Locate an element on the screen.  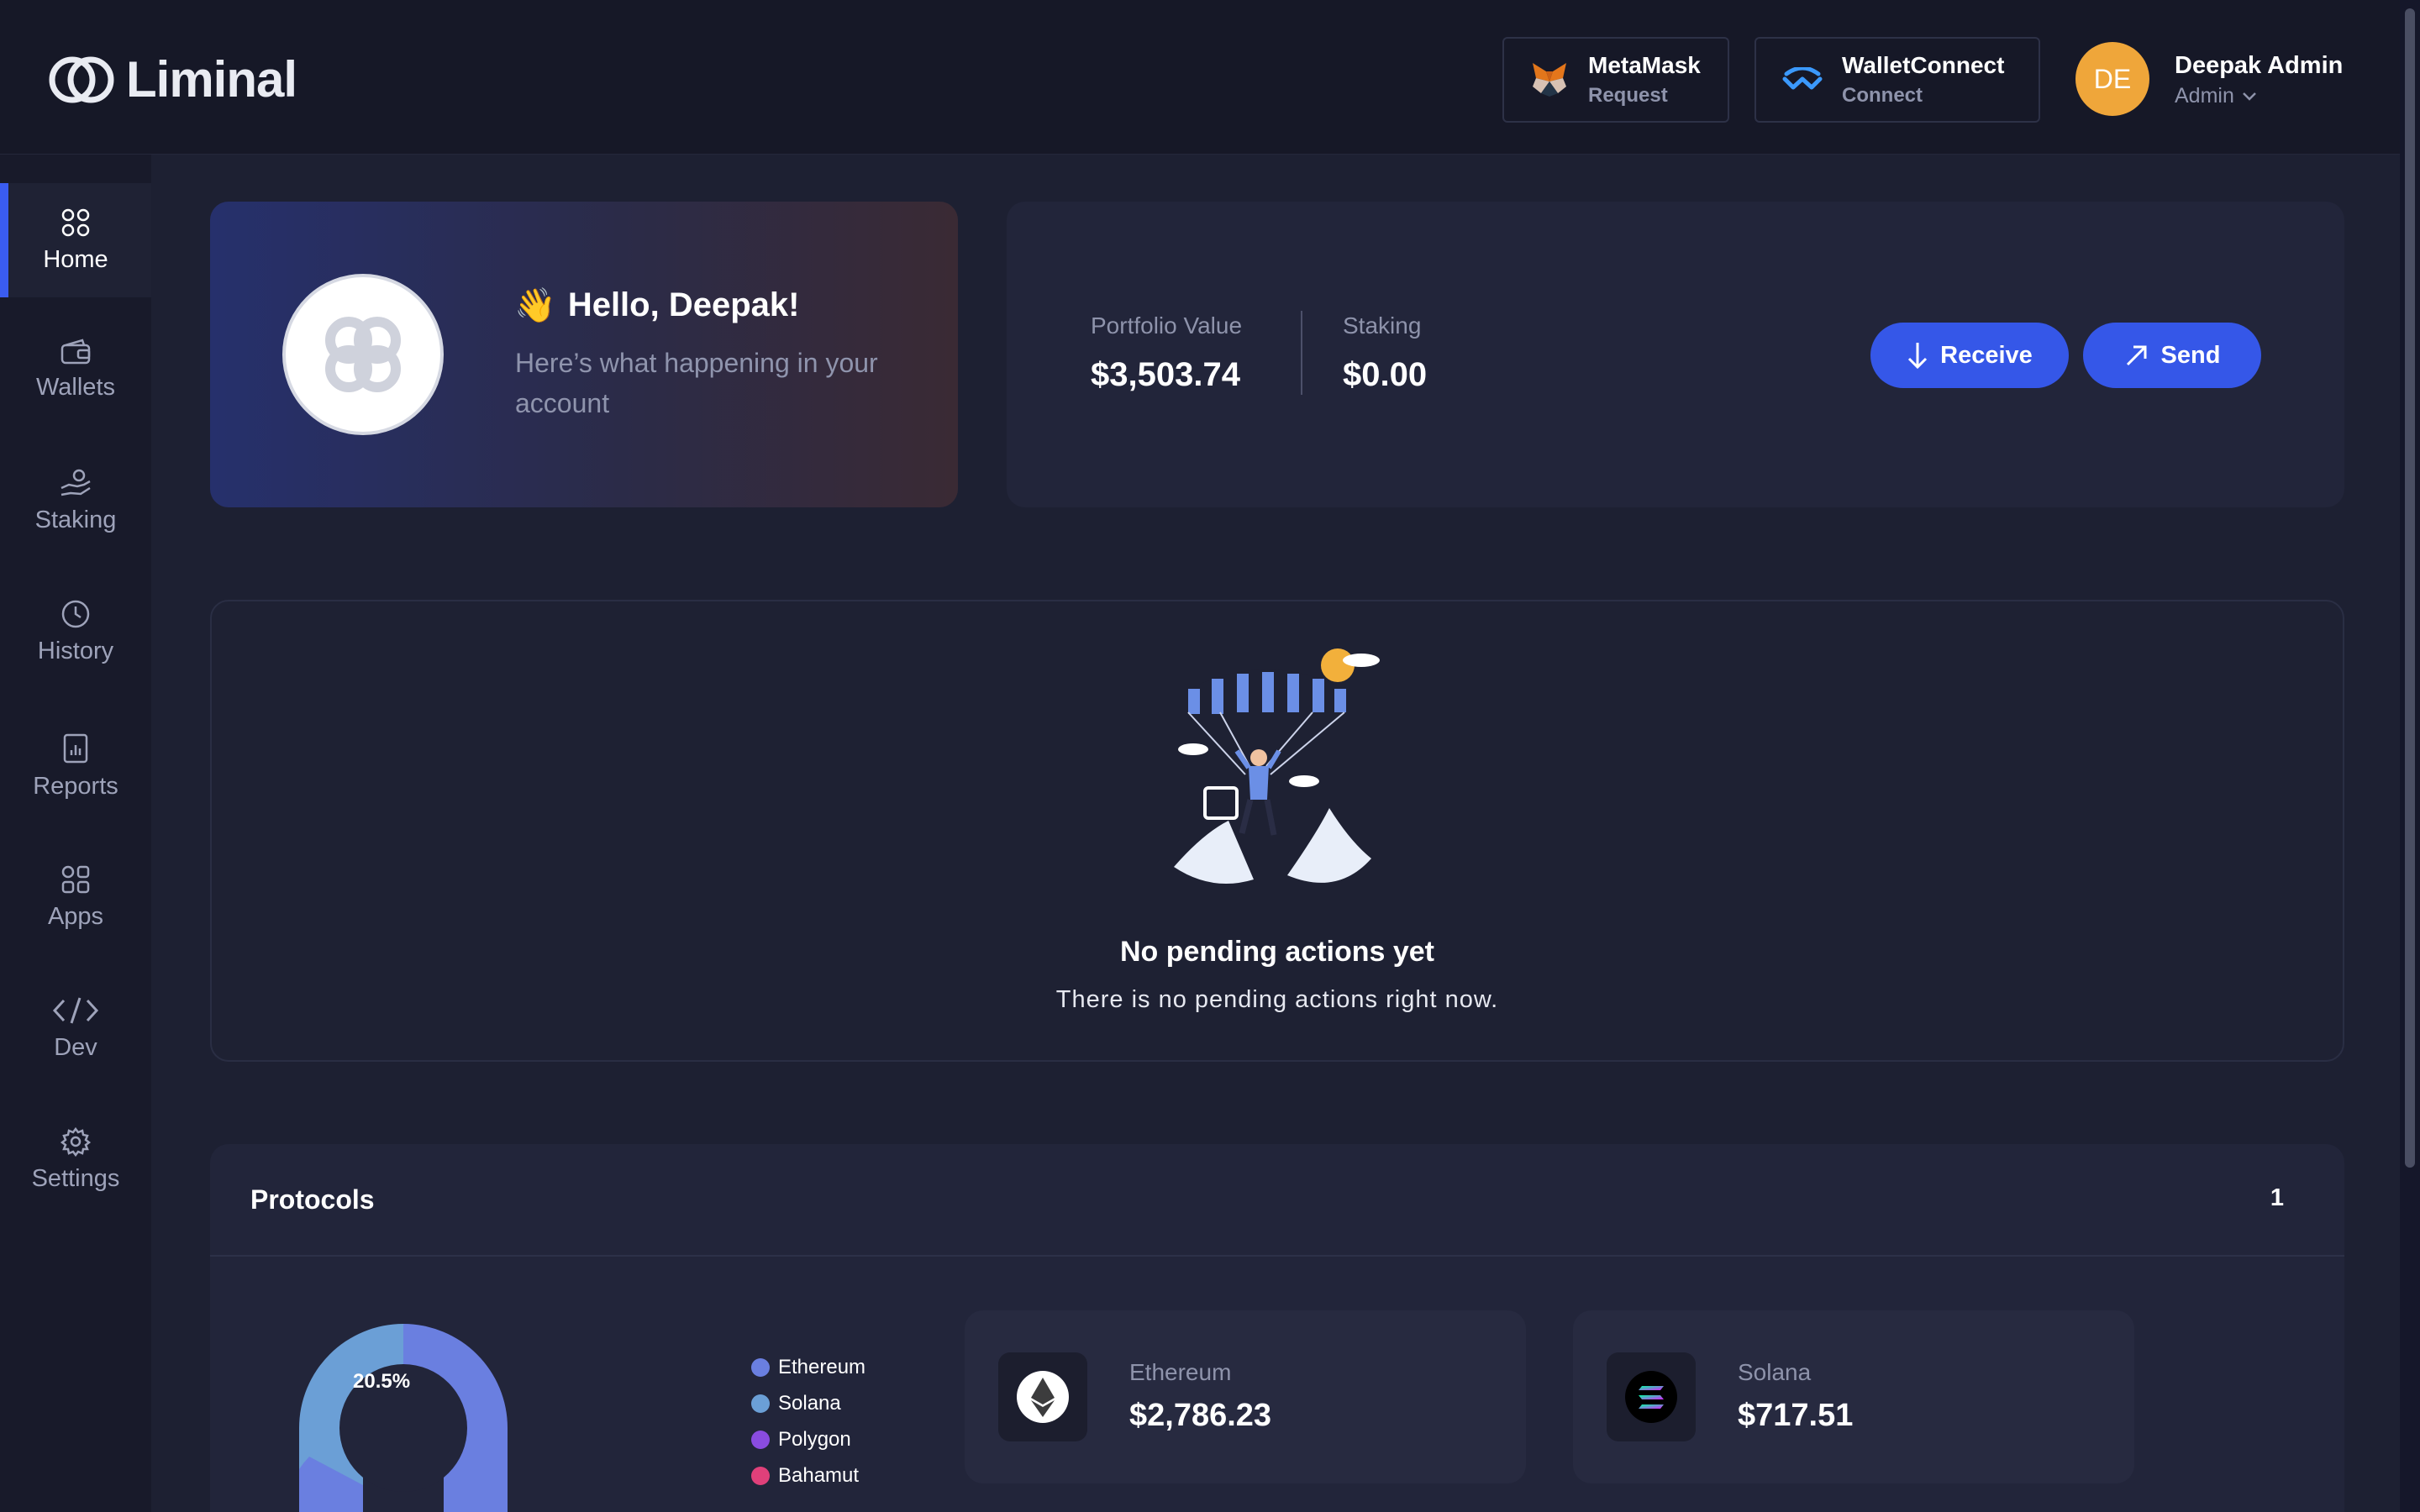
greeting-title-row: 👋 Hello, Deepak! is located at coordinates (657, 305).